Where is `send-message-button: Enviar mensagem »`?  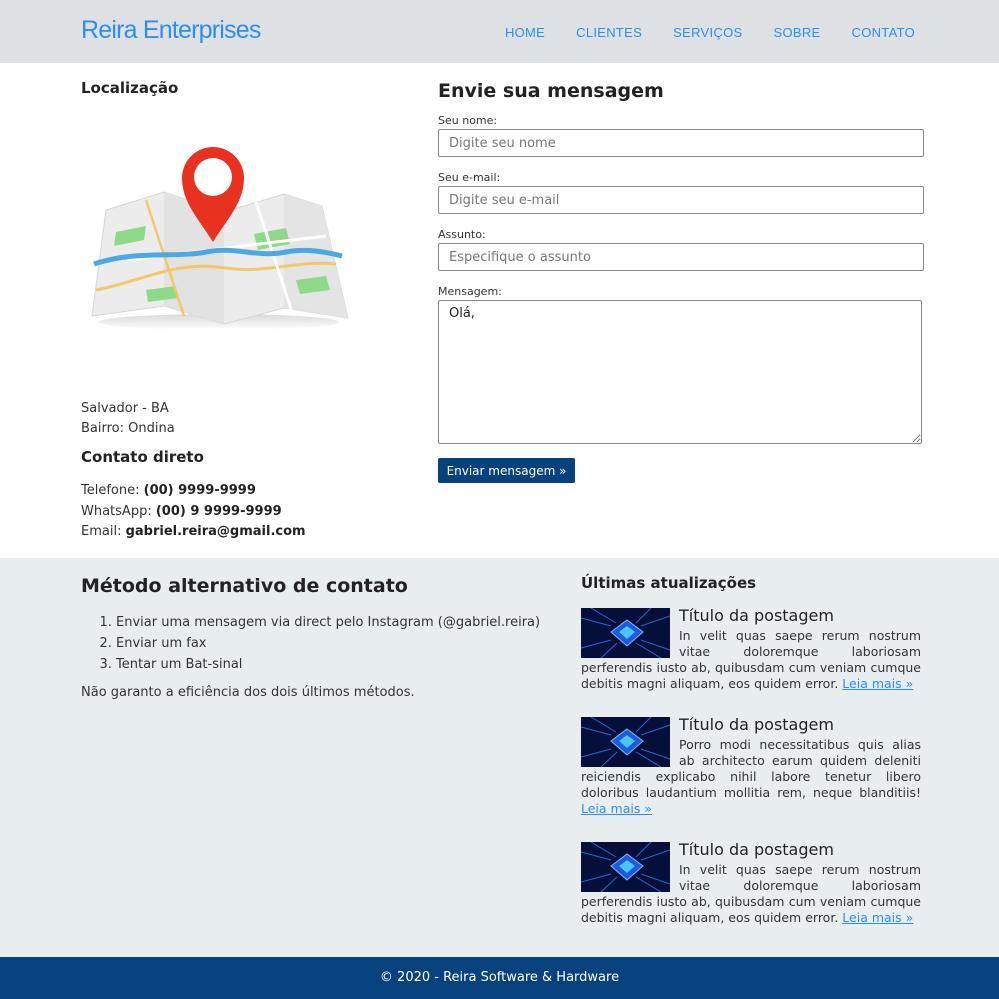 send-message-button: Enviar mensagem » is located at coordinates (506, 470).